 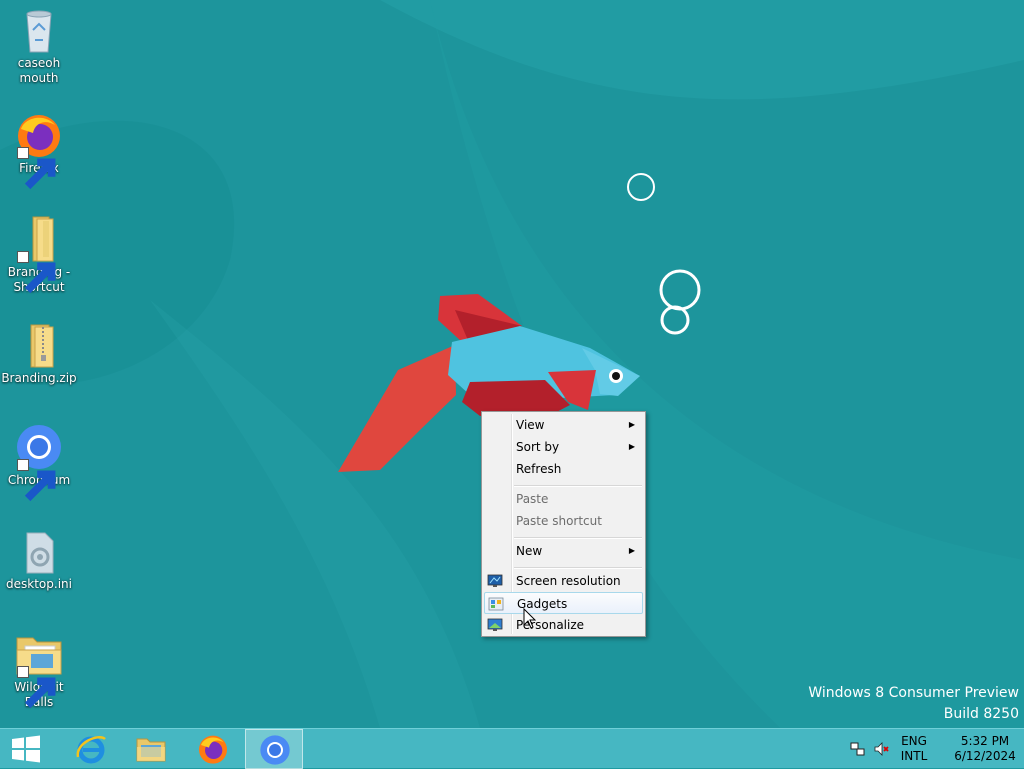 What do you see at coordinates (563, 551) in the screenshot?
I see `menu-item-new: New ▶` at bounding box center [563, 551].